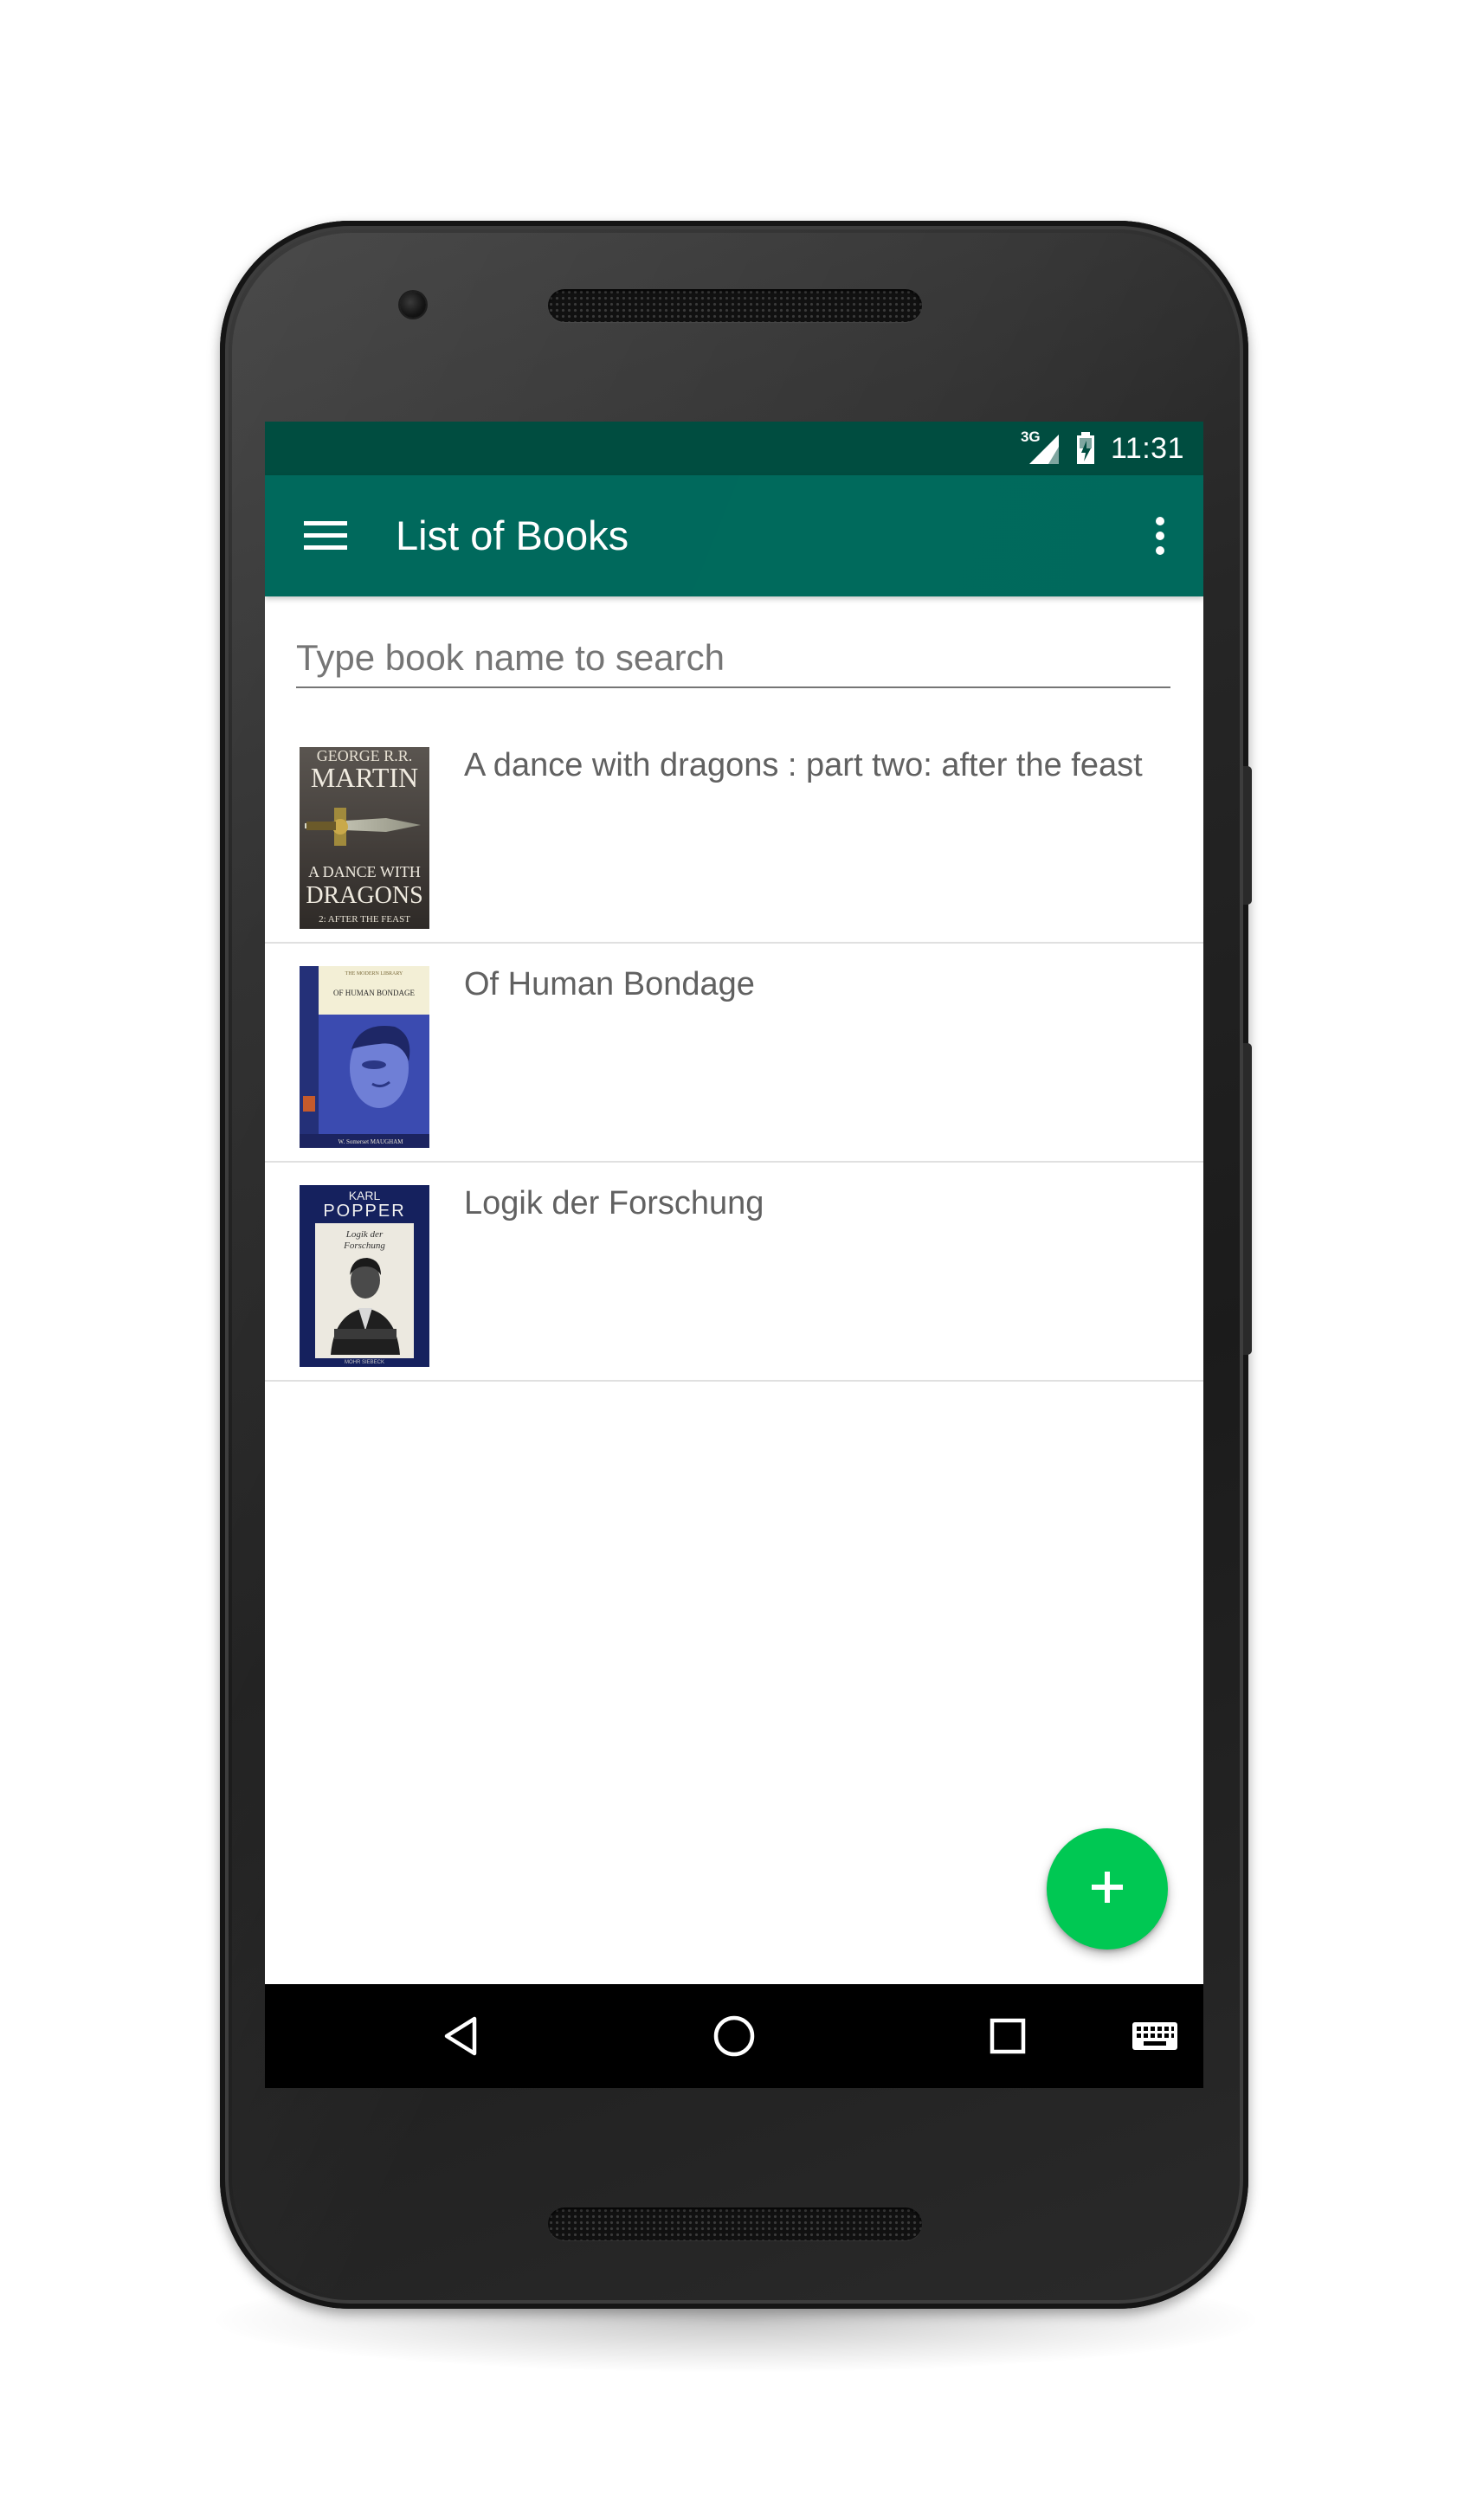 This screenshot has width=1470, height=2520. I want to click on network-type-label: 3G, so click(1031, 437).